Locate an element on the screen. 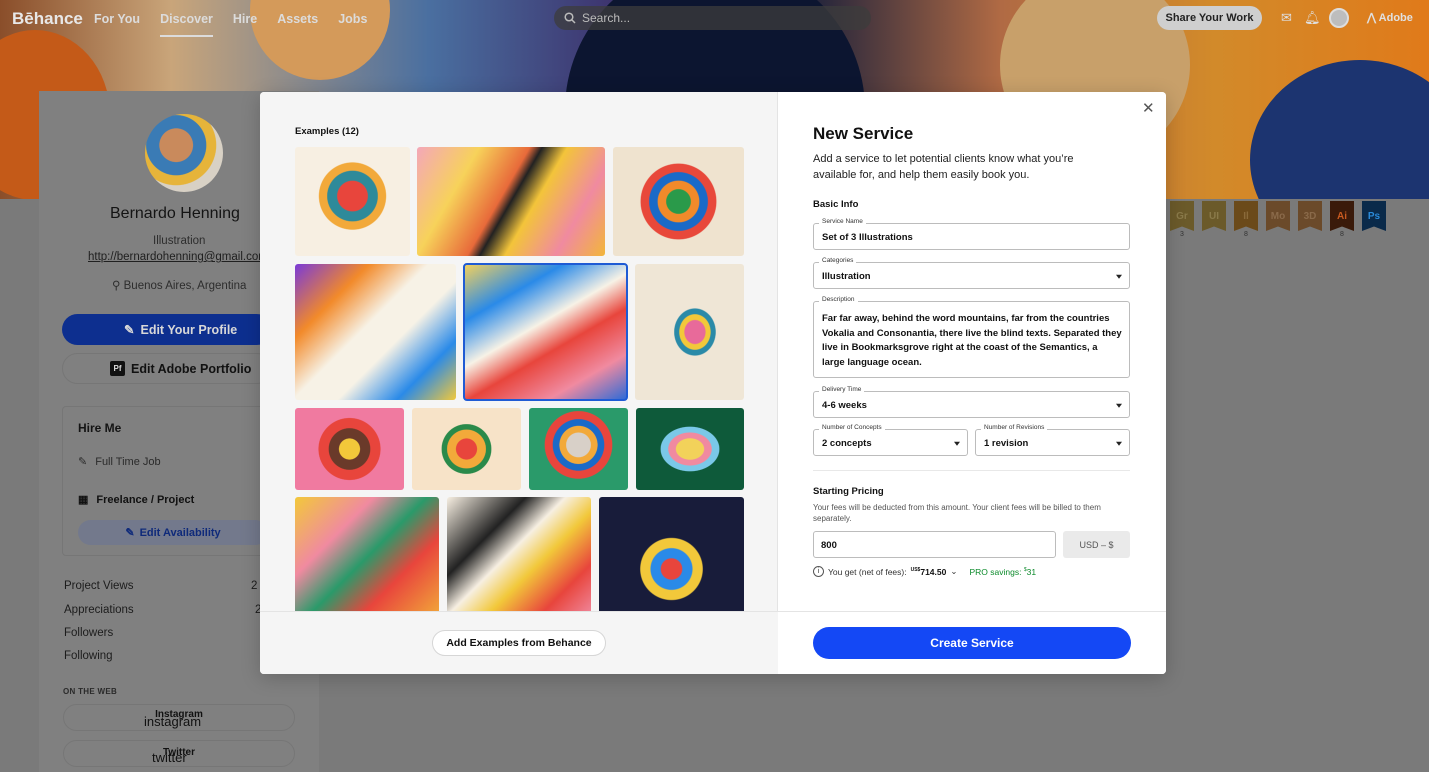 Image resolution: width=1429 pixels, height=772 pixels. edit-portfolio-button: Pf Edit Adobe Portfolio is located at coordinates (167, 368).